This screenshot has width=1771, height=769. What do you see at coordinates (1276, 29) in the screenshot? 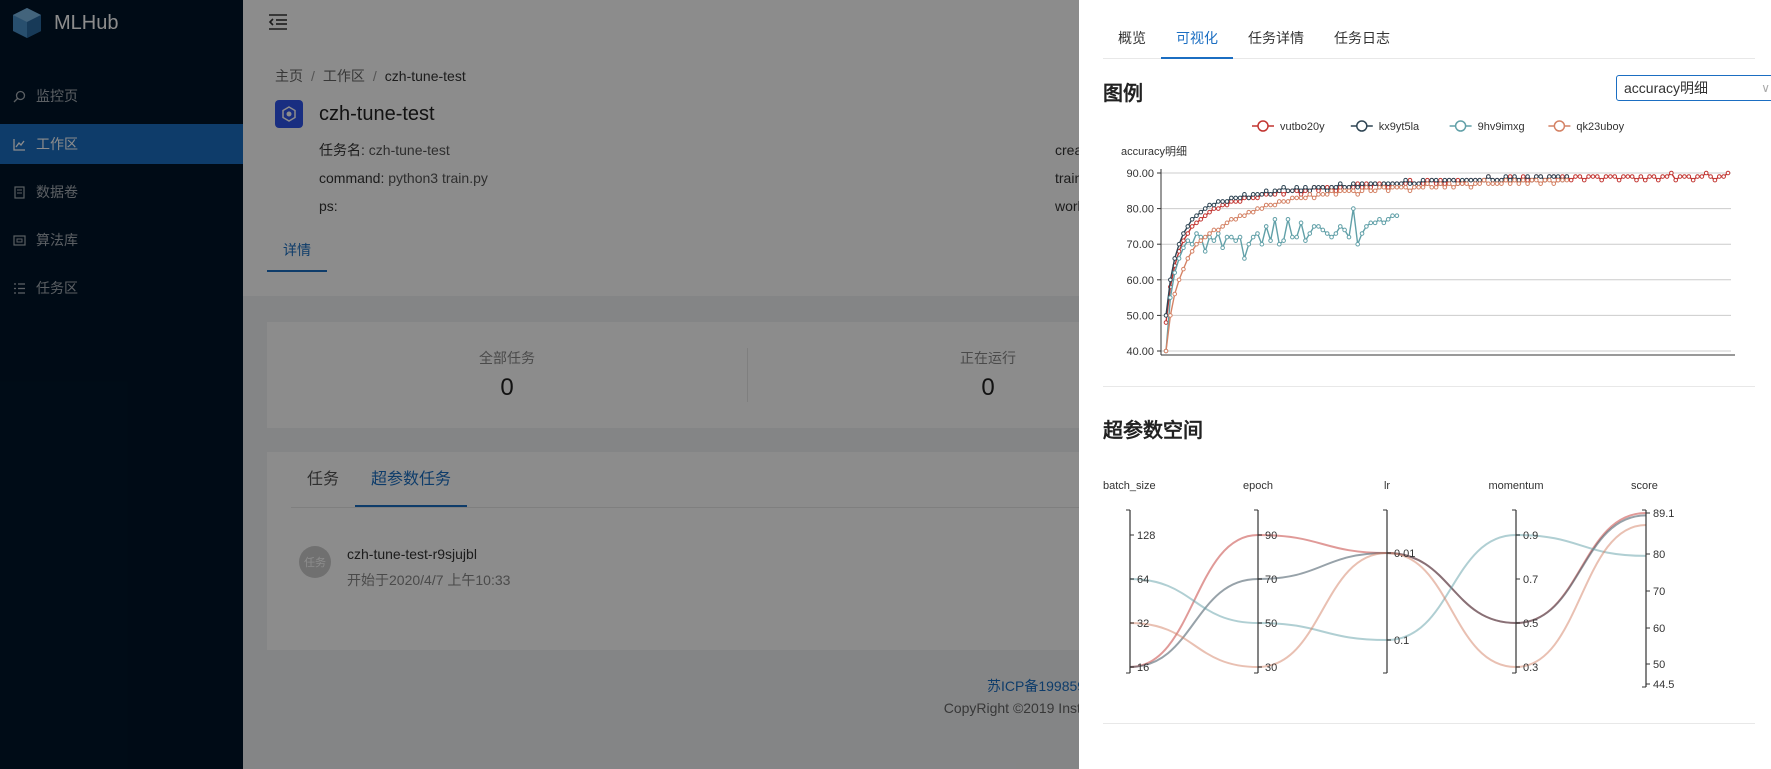
I see `tab-task-details: 任务详情` at bounding box center [1276, 29].